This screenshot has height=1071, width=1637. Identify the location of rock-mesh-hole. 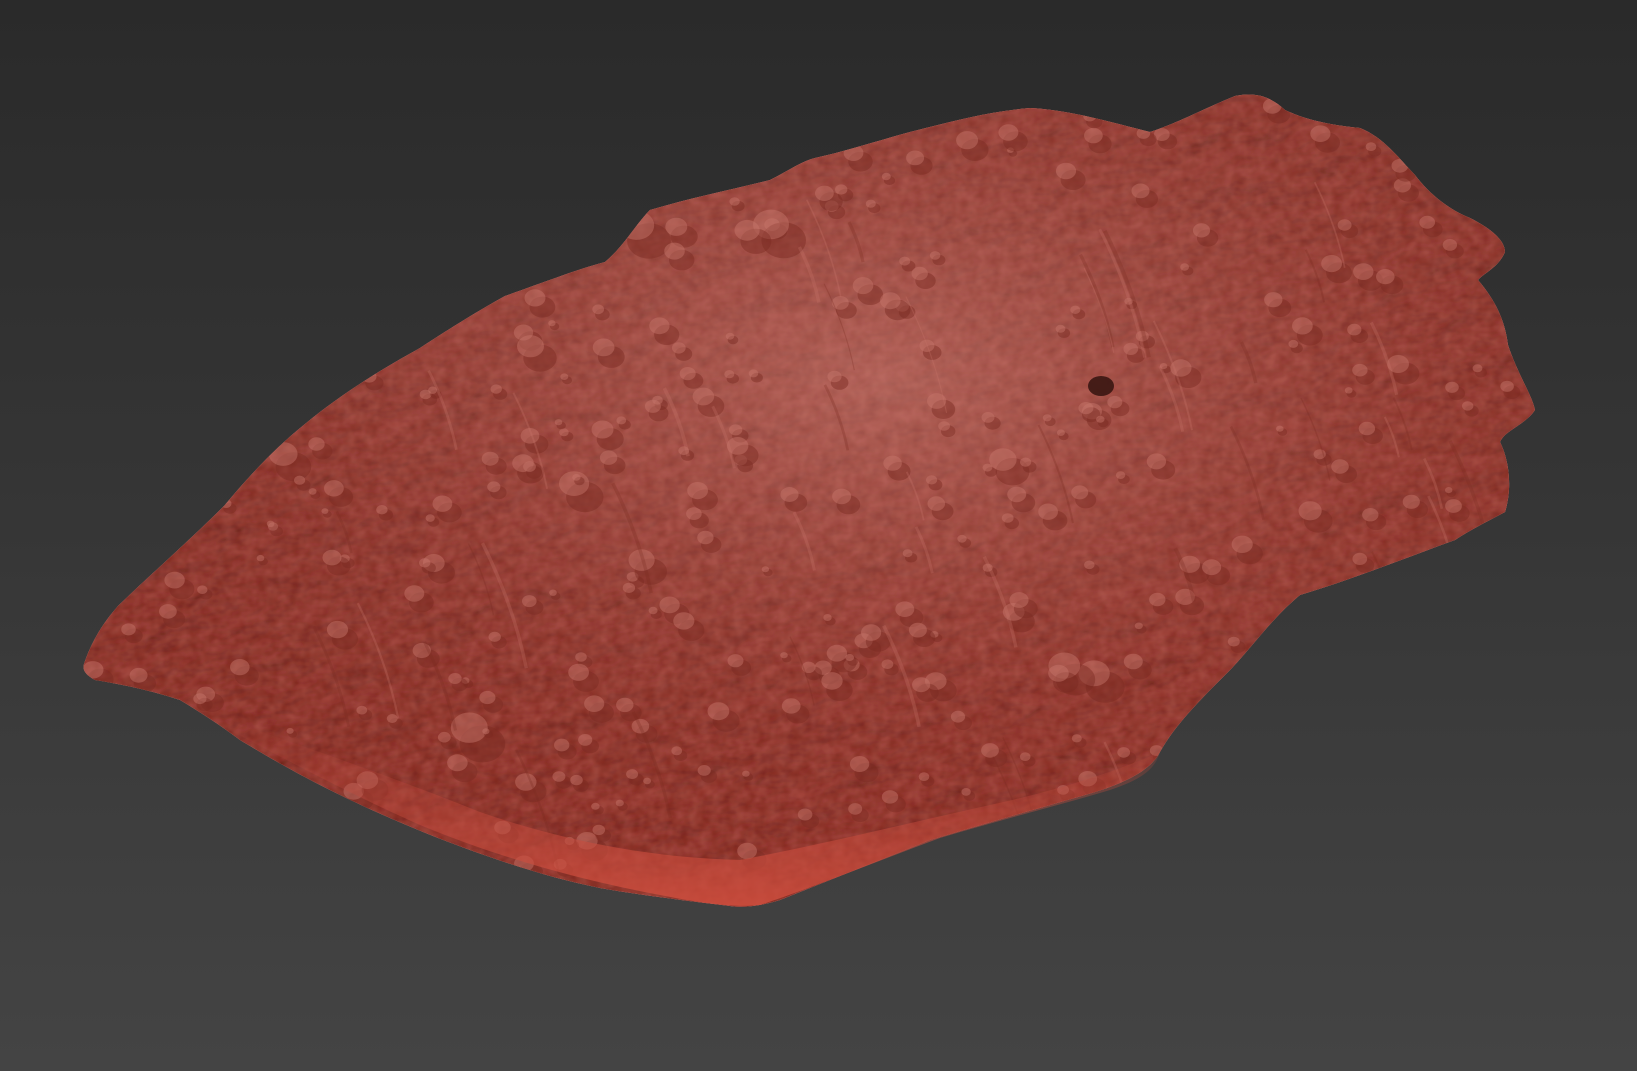
(1101, 386).